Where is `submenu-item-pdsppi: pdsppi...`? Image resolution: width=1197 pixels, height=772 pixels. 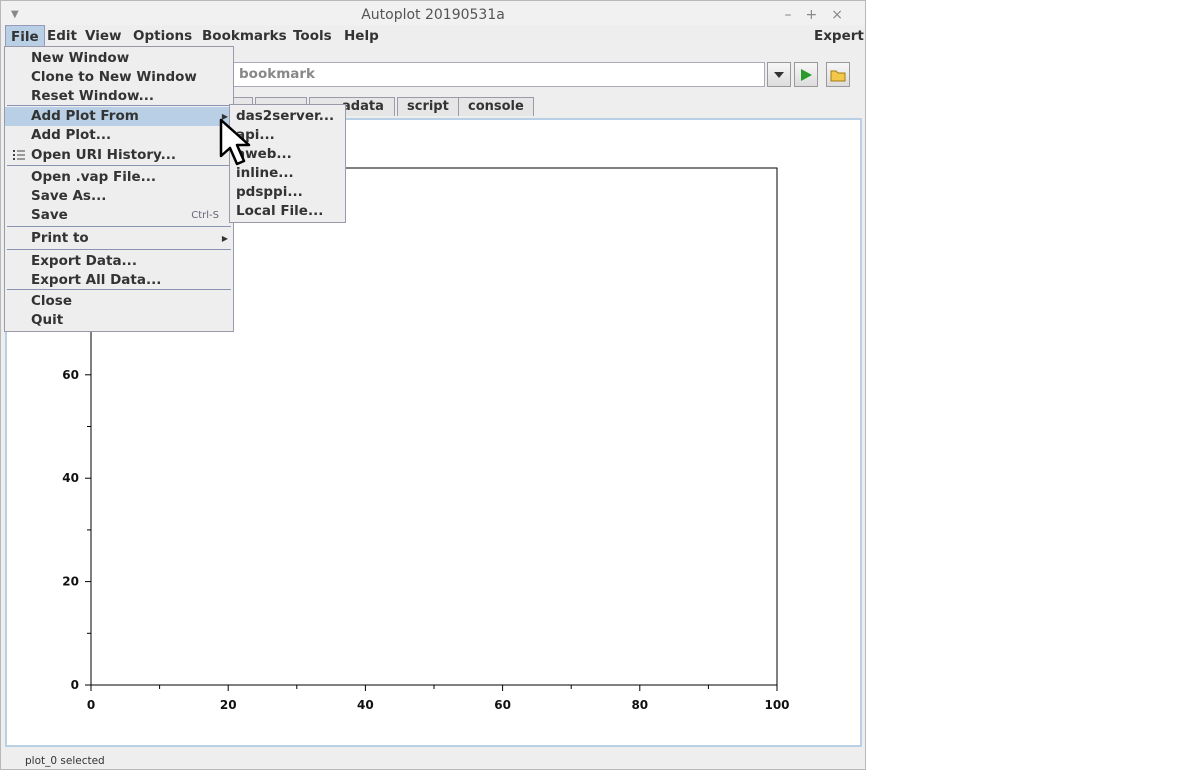 submenu-item-pdsppi: pdsppi... is located at coordinates (287, 192).